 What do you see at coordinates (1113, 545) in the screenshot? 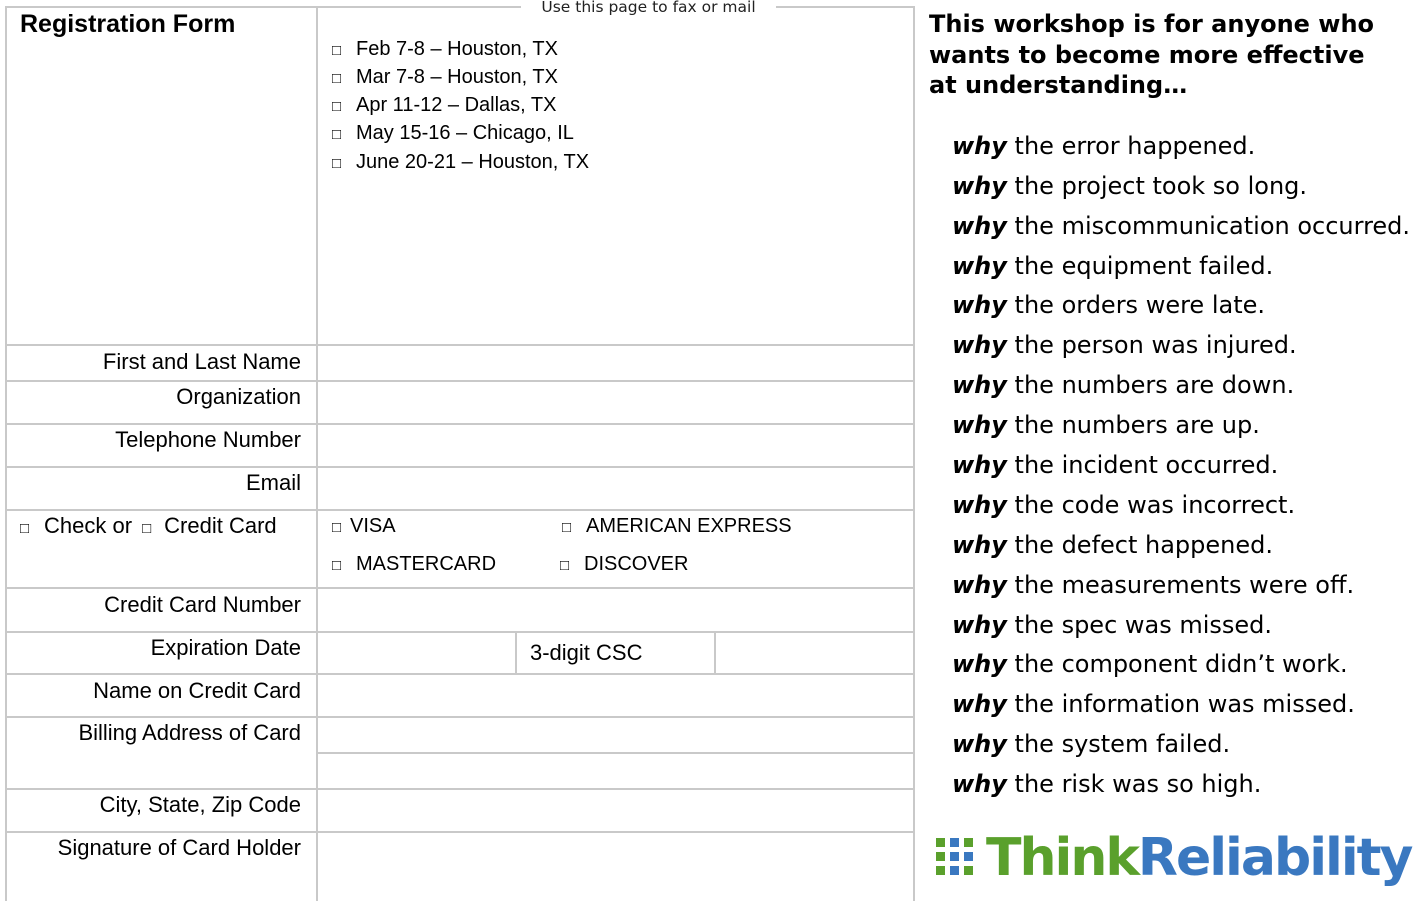
I see `reason-item: why the defect happened.` at bounding box center [1113, 545].